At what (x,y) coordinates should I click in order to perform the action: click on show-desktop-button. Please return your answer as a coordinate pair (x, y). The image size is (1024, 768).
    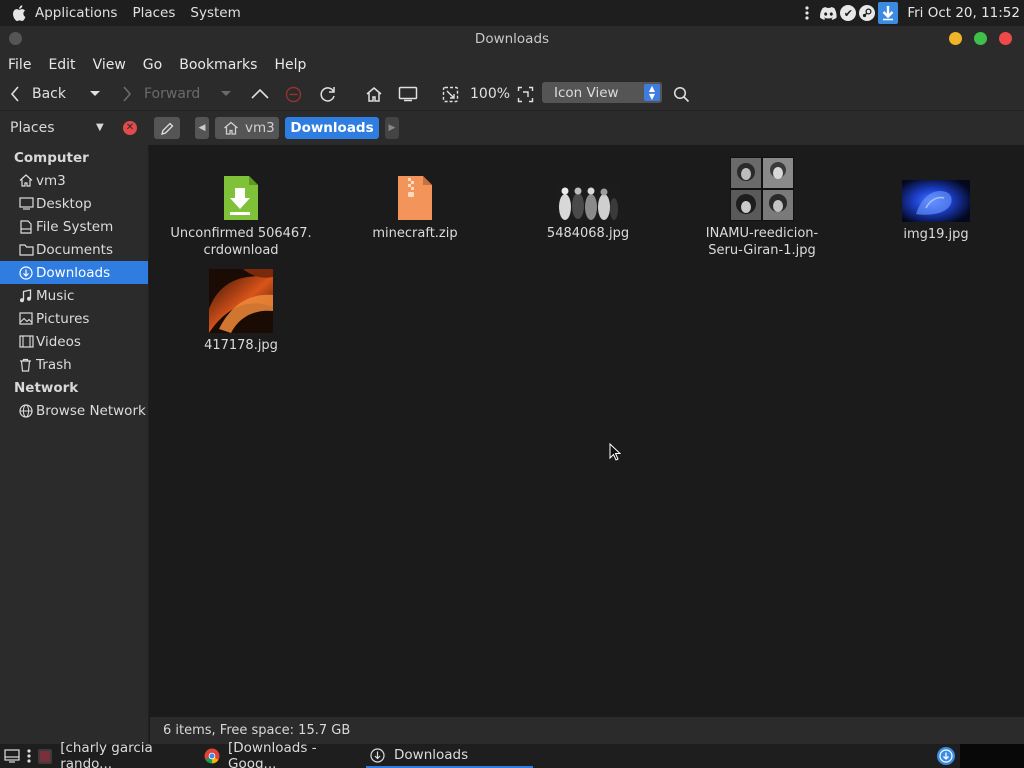
    Looking at the image, I should click on (12, 756).